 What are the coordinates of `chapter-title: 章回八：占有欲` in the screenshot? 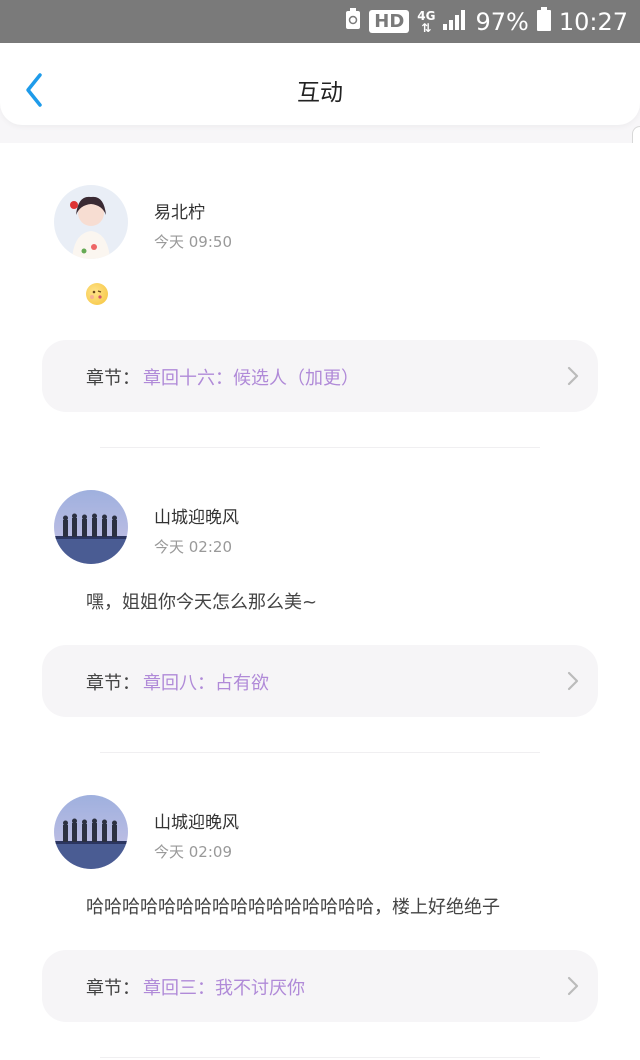 It's located at (206, 683).